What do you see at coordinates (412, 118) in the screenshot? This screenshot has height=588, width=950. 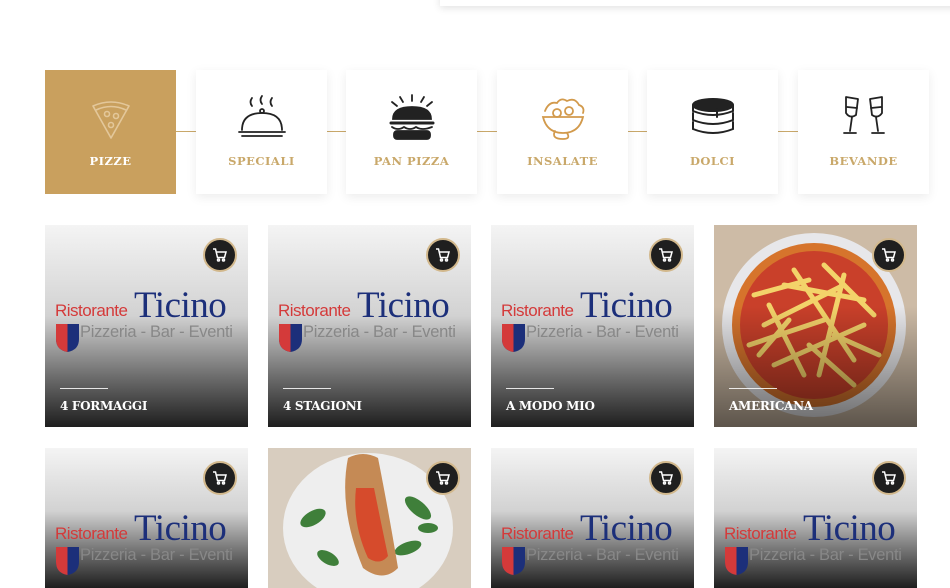 I see `burger-icon` at bounding box center [412, 118].